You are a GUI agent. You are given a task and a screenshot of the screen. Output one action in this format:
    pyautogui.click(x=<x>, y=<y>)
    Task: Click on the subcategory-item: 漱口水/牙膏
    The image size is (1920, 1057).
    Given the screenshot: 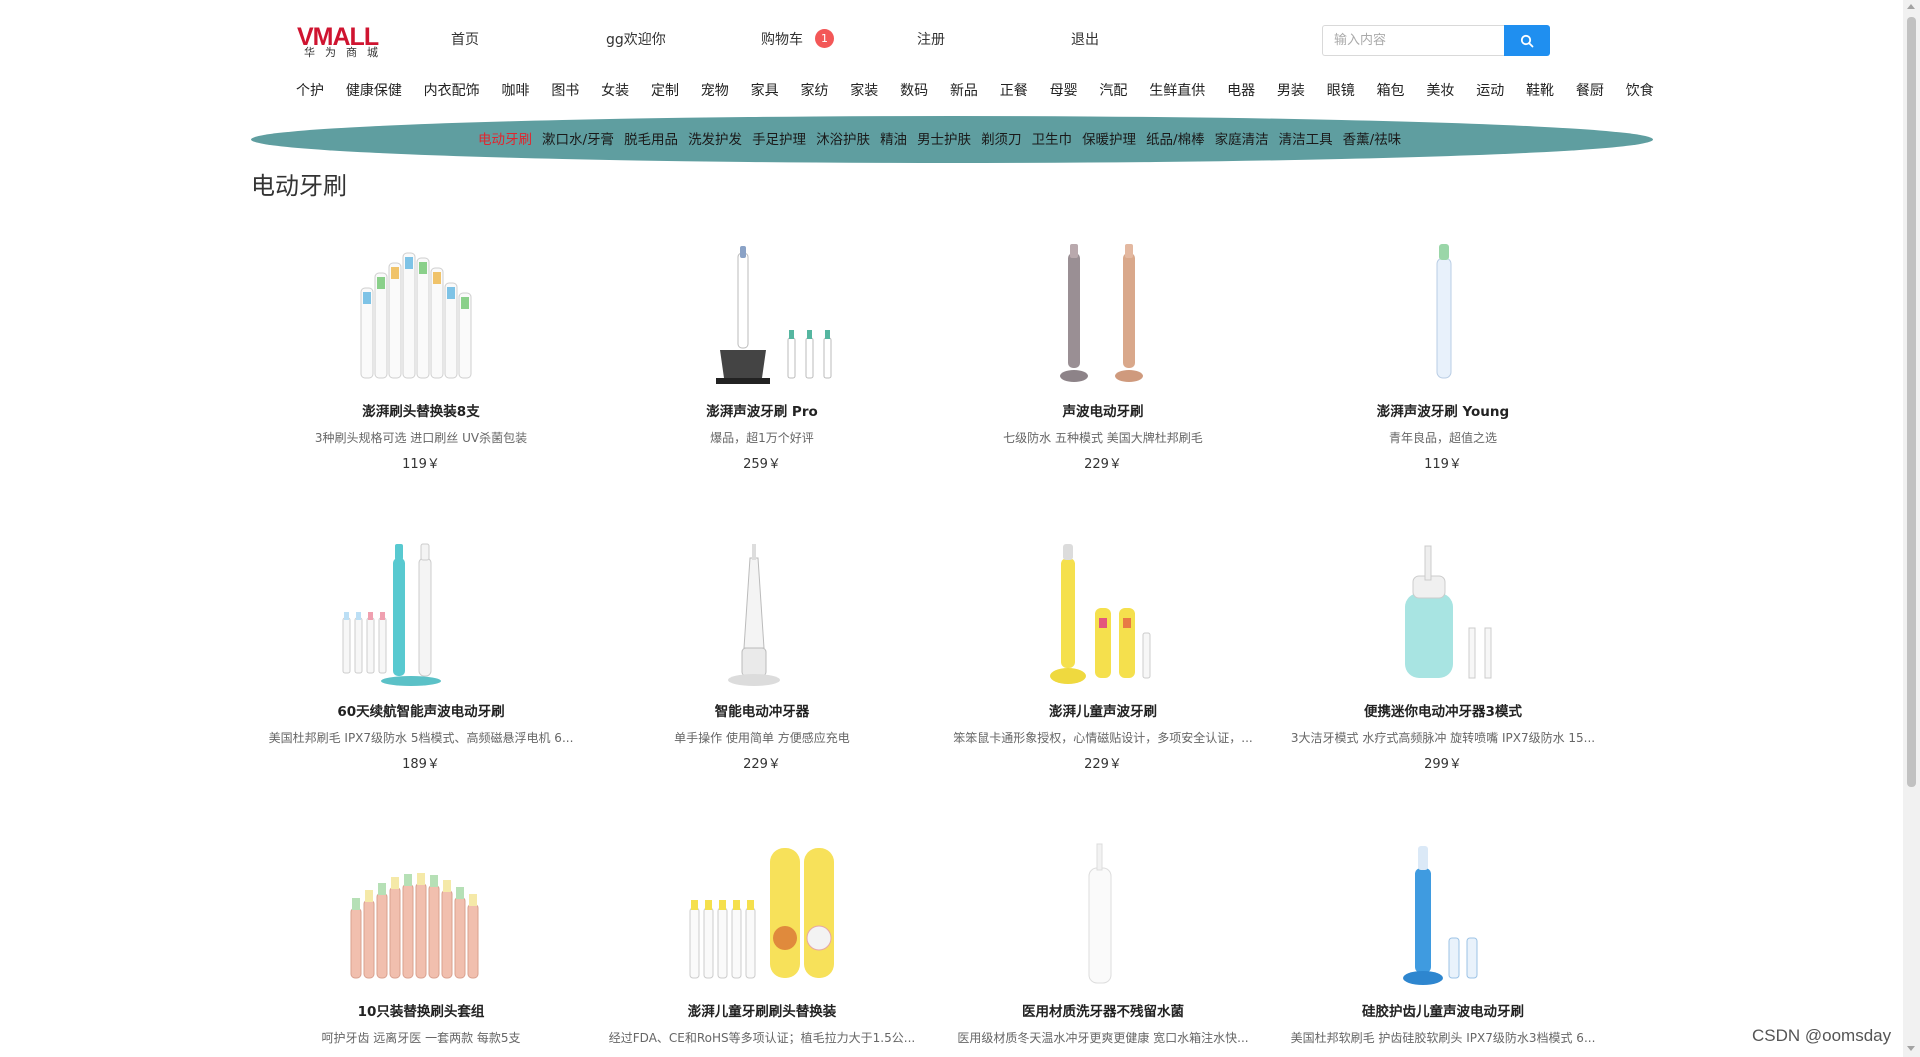 What is the action you would take?
    pyautogui.click(x=578, y=140)
    